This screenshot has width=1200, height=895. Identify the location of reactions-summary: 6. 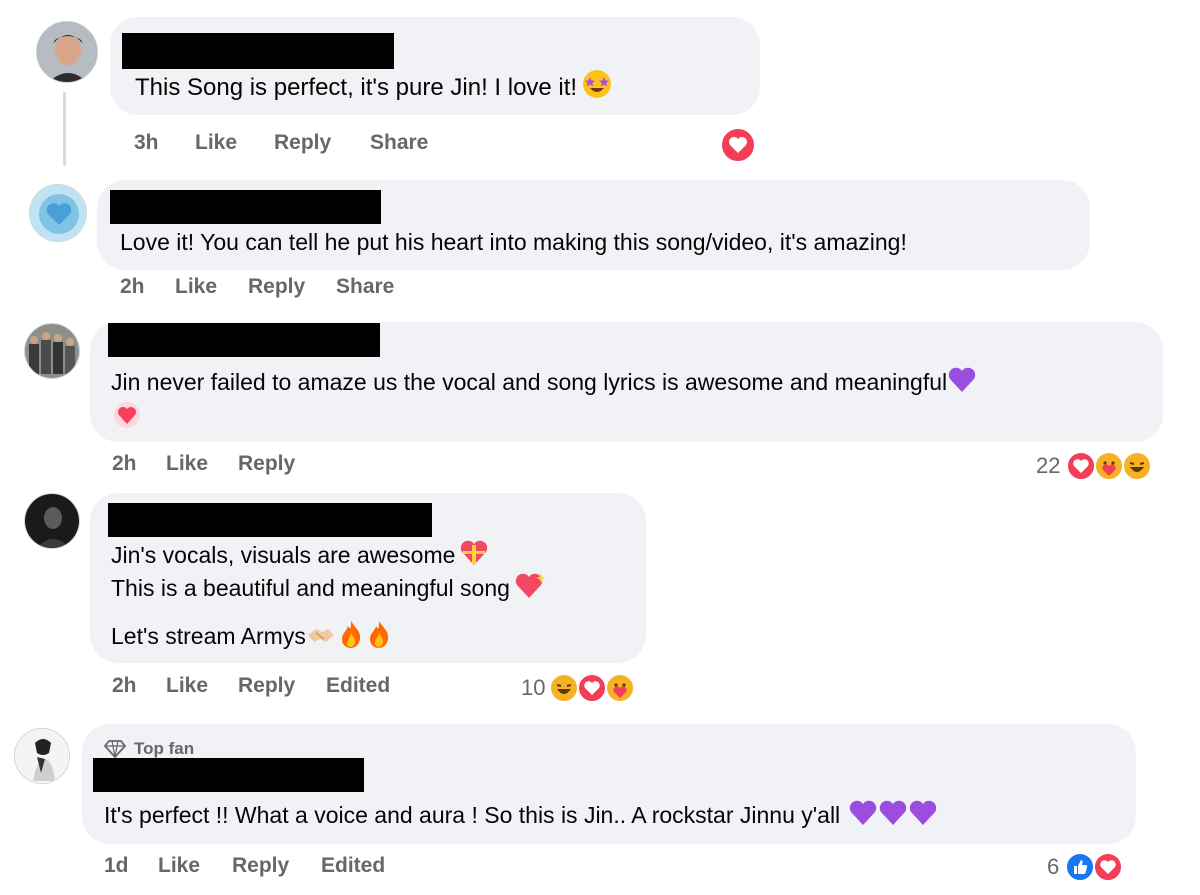
(1092, 868).